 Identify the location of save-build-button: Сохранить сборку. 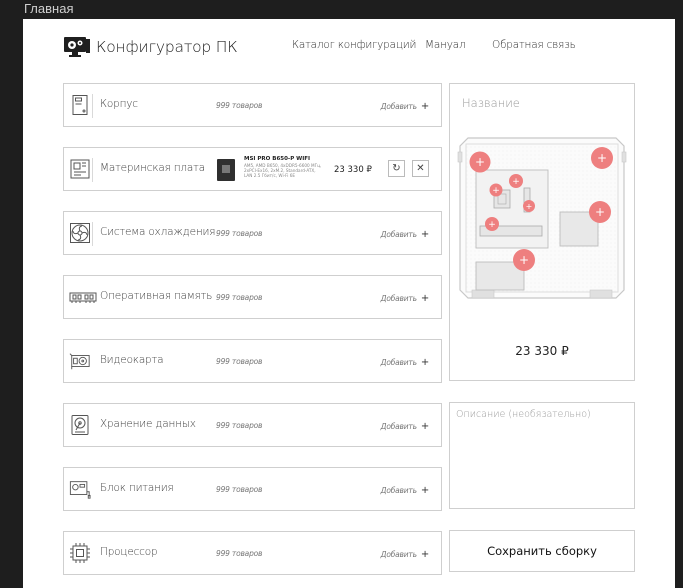
(542, 551).